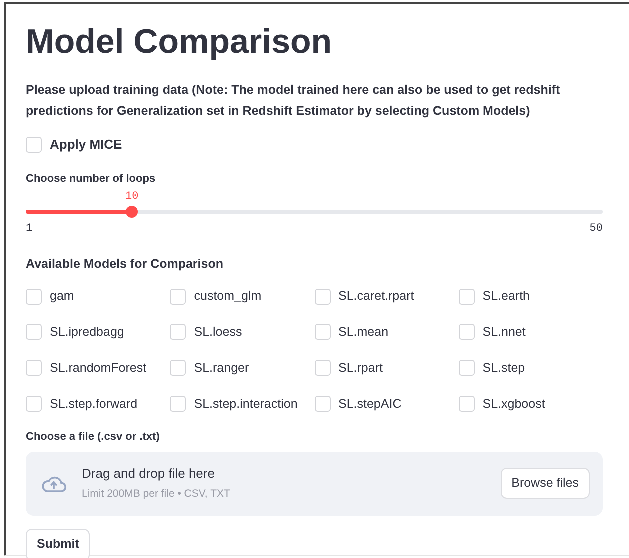 This screenshot has height=558, width=629. What do you see at coordinates (62, 297) in the screenshot?
I see `checkbox-label: gam` at bounding box center [62, 297].